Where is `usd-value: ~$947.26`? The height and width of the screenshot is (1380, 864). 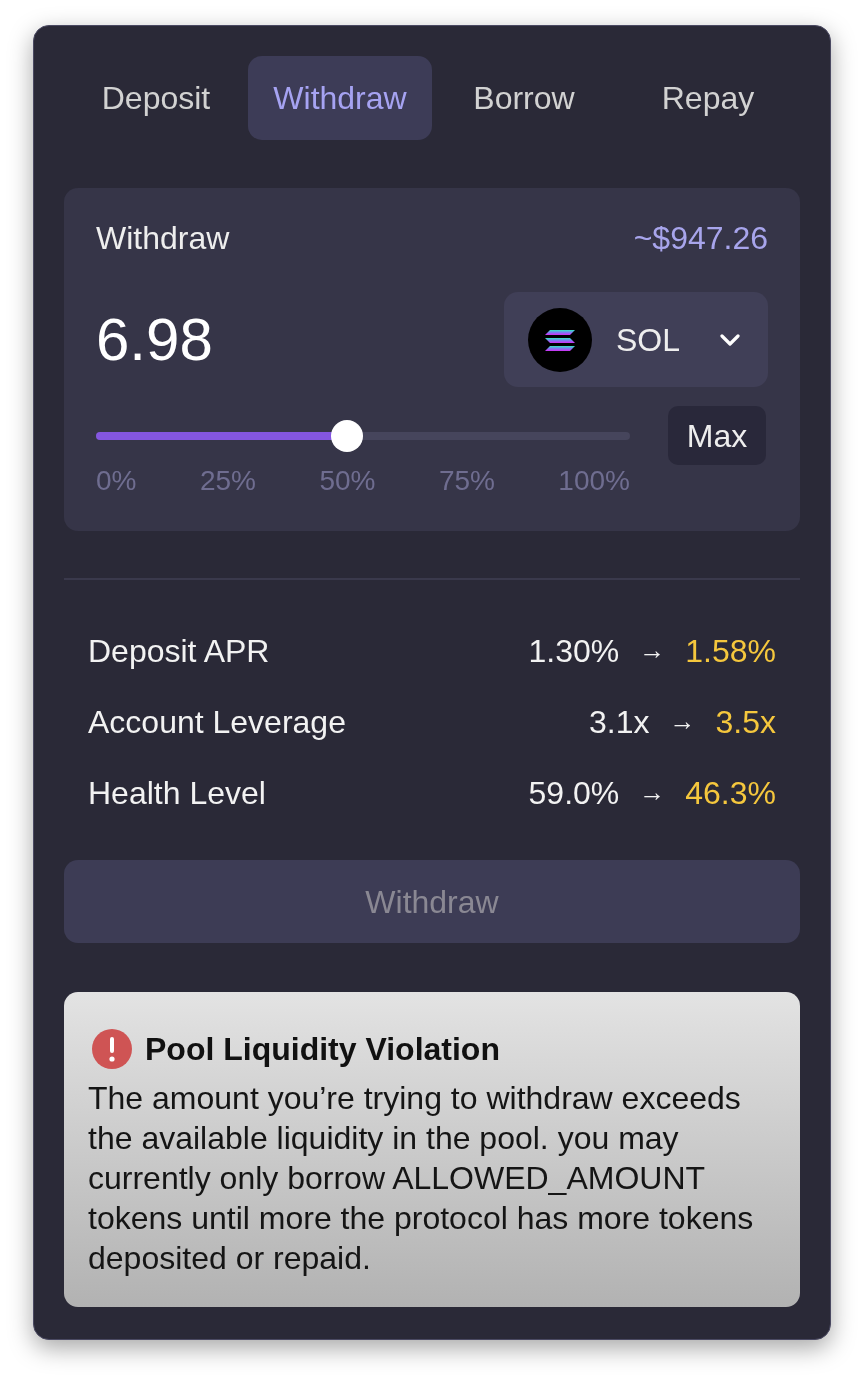
usd-value: ~$947.26 is located at coordinates (700, 238).